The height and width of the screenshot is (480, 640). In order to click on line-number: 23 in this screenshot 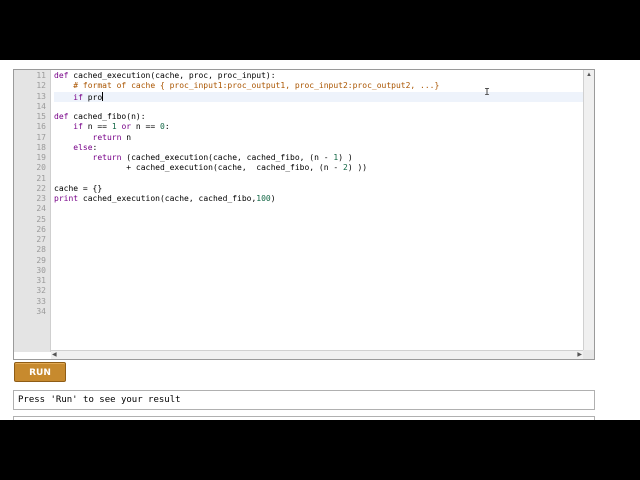, I will do `click(41, 198)`.